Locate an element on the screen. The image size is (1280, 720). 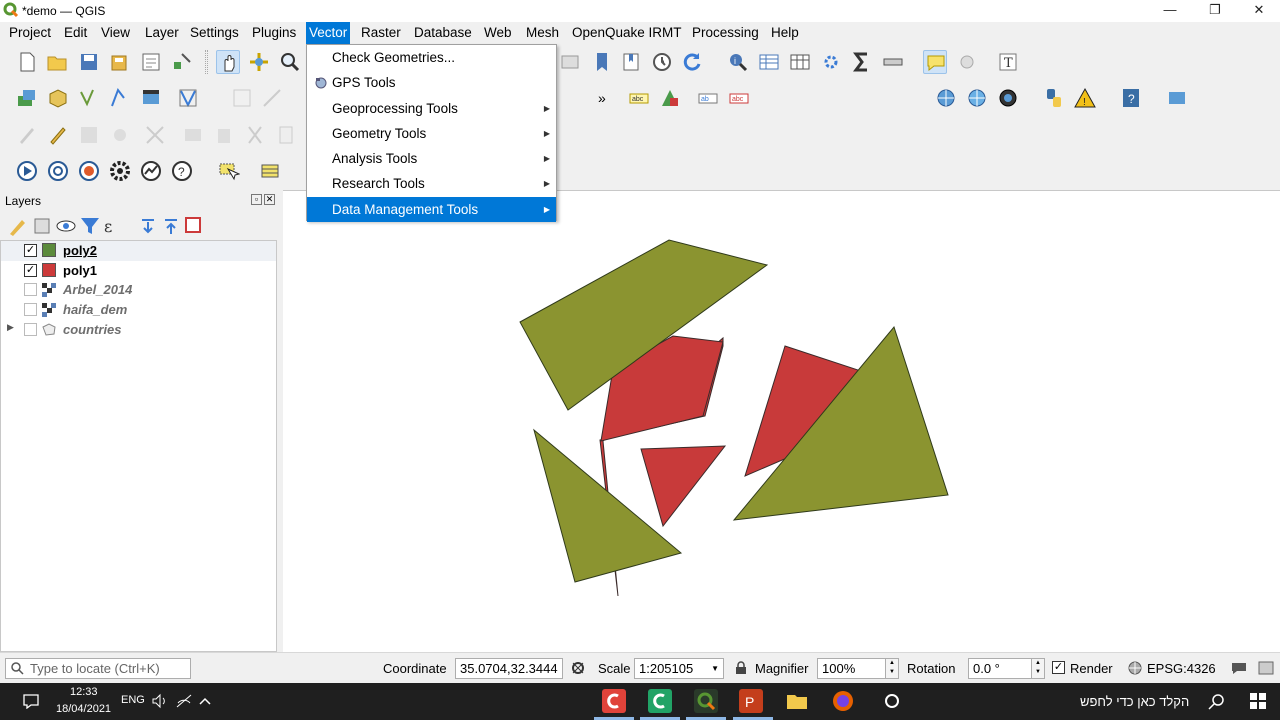
menu-web: Web is located at coordinates (498, 33).